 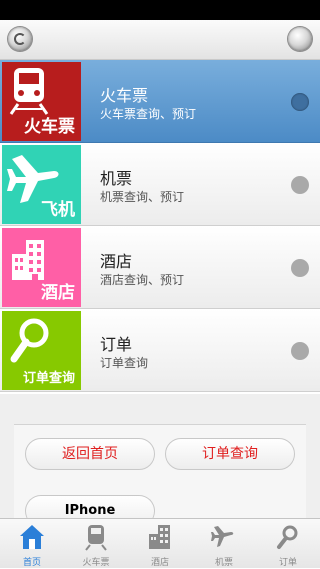 What do you see at coordinates (90, 454) in the screenshot?
I see `home-button: 返回首页` at bounding box center [90, 454].